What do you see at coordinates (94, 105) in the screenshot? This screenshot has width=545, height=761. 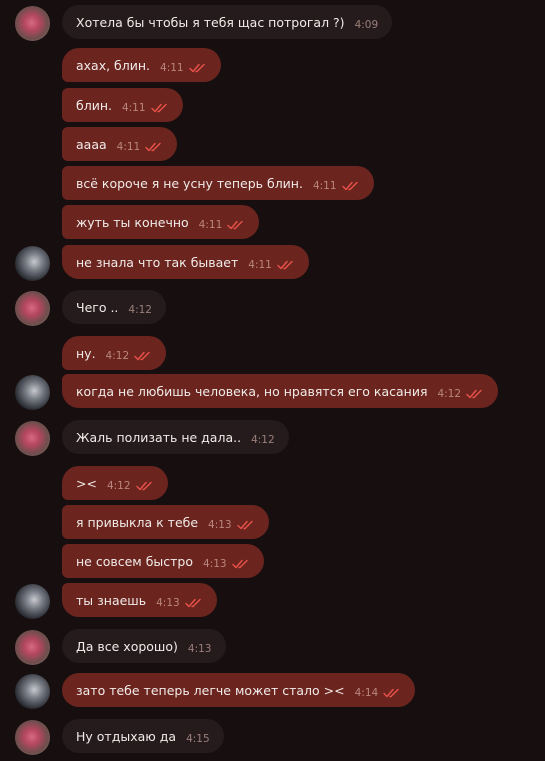 I see `message-text: блин.` at bounding box center [94, 105].